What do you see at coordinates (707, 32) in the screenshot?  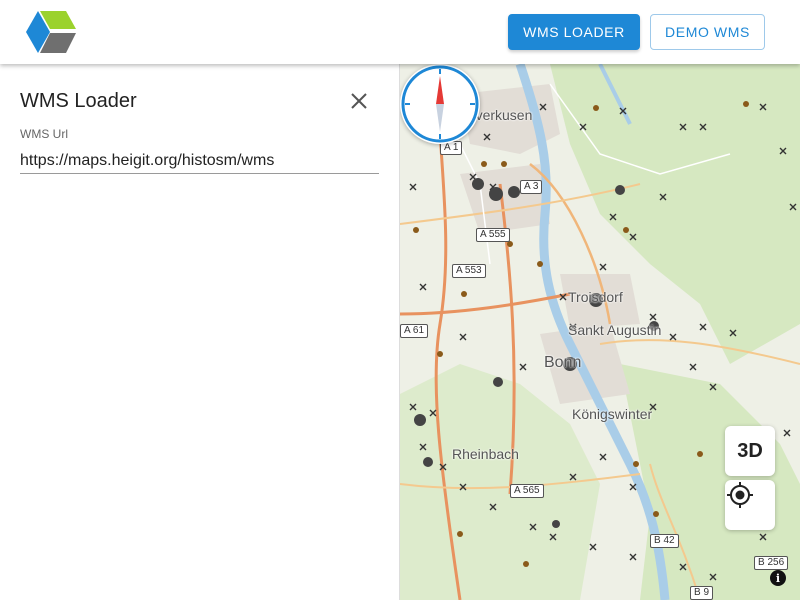 I see `demo-wms-button: DEMO WMS` at bounding box center [707, 32].